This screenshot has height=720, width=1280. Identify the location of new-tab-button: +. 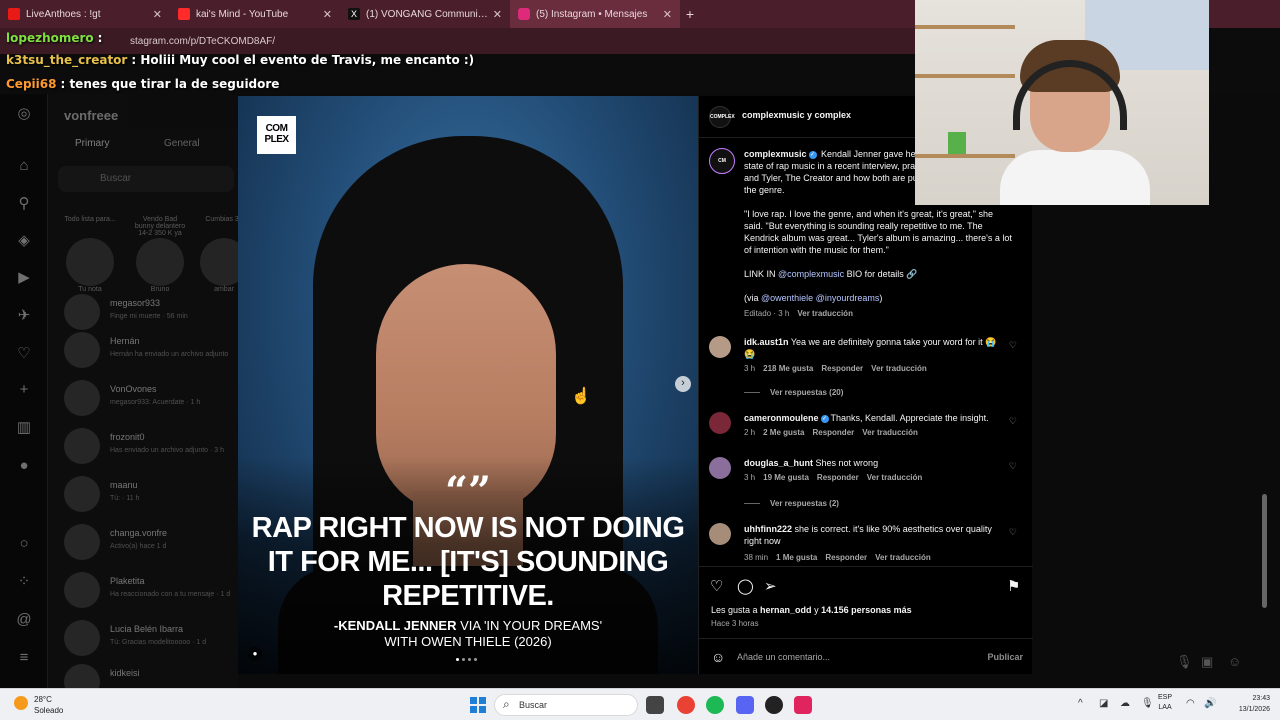
(690, 14).